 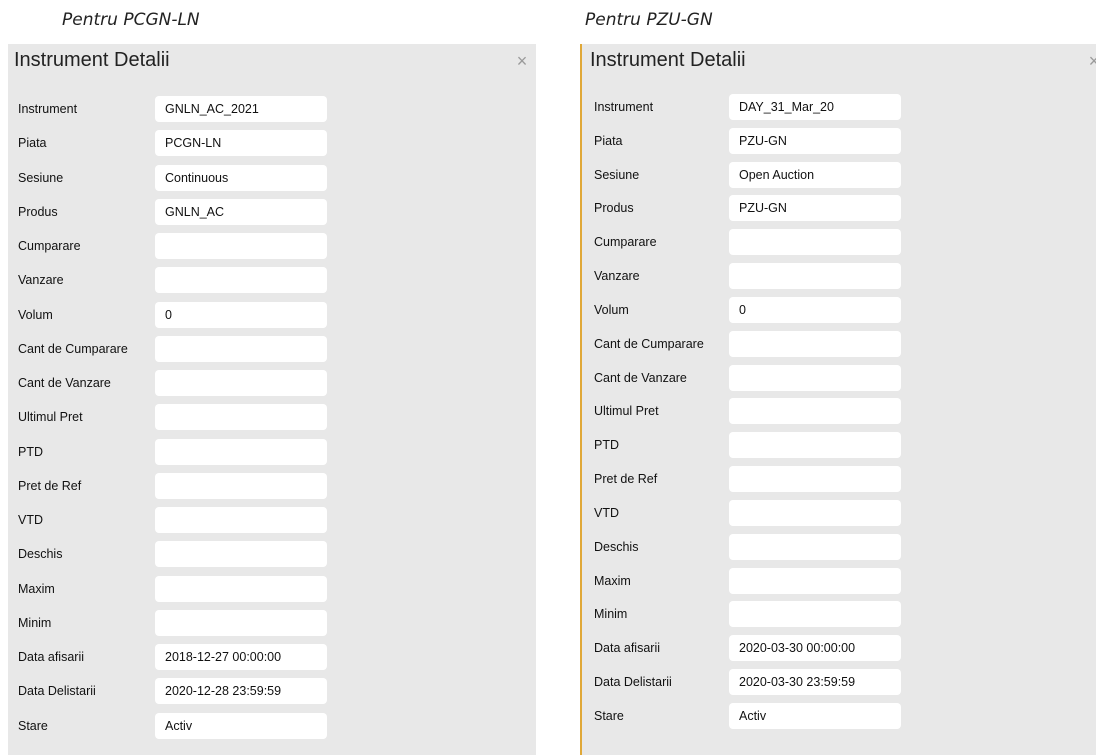 I want to click on sesiune-value: Continuous, so click(x=241, y=178).